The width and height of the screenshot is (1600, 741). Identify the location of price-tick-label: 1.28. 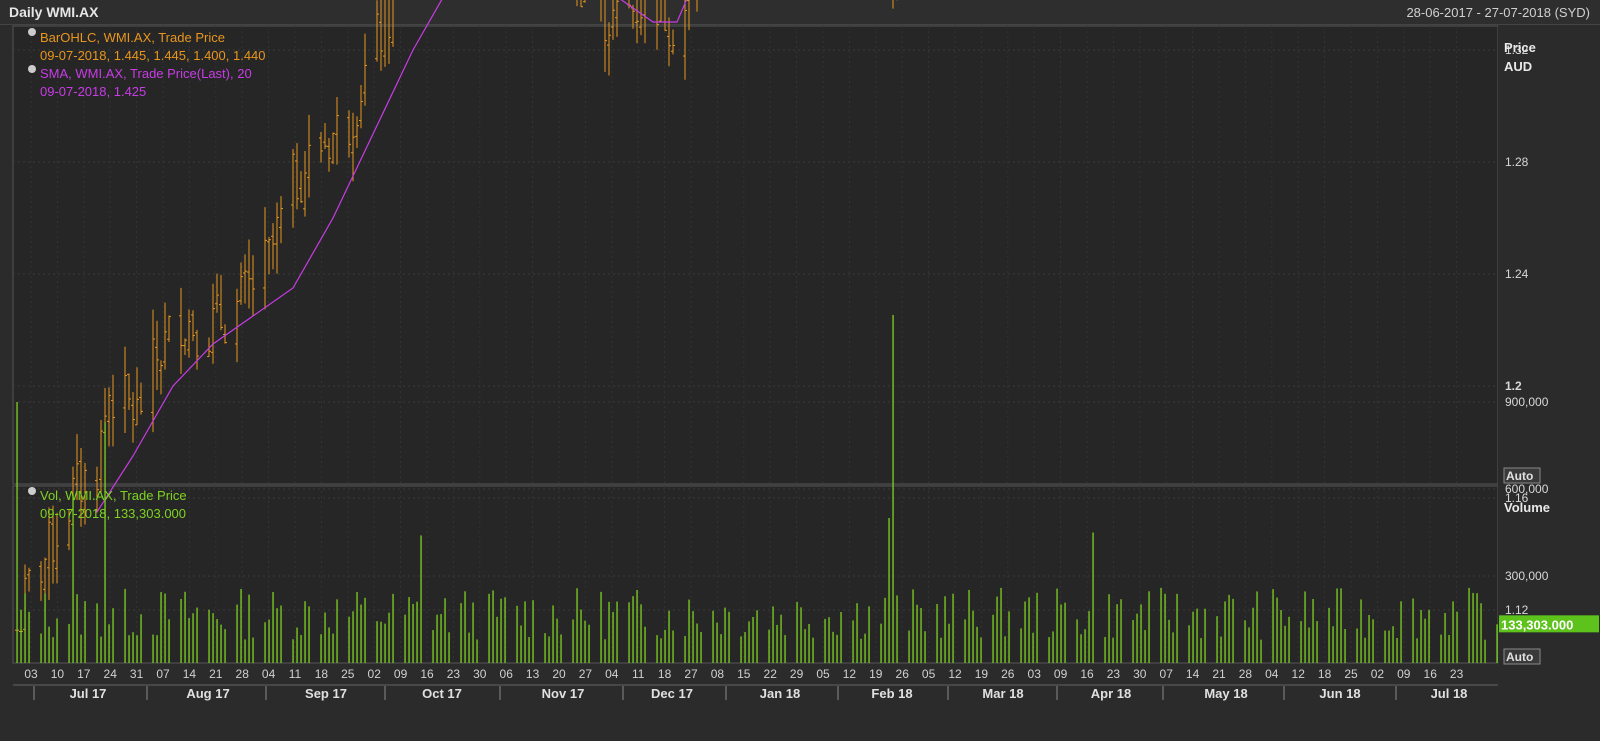
(1517, 162).